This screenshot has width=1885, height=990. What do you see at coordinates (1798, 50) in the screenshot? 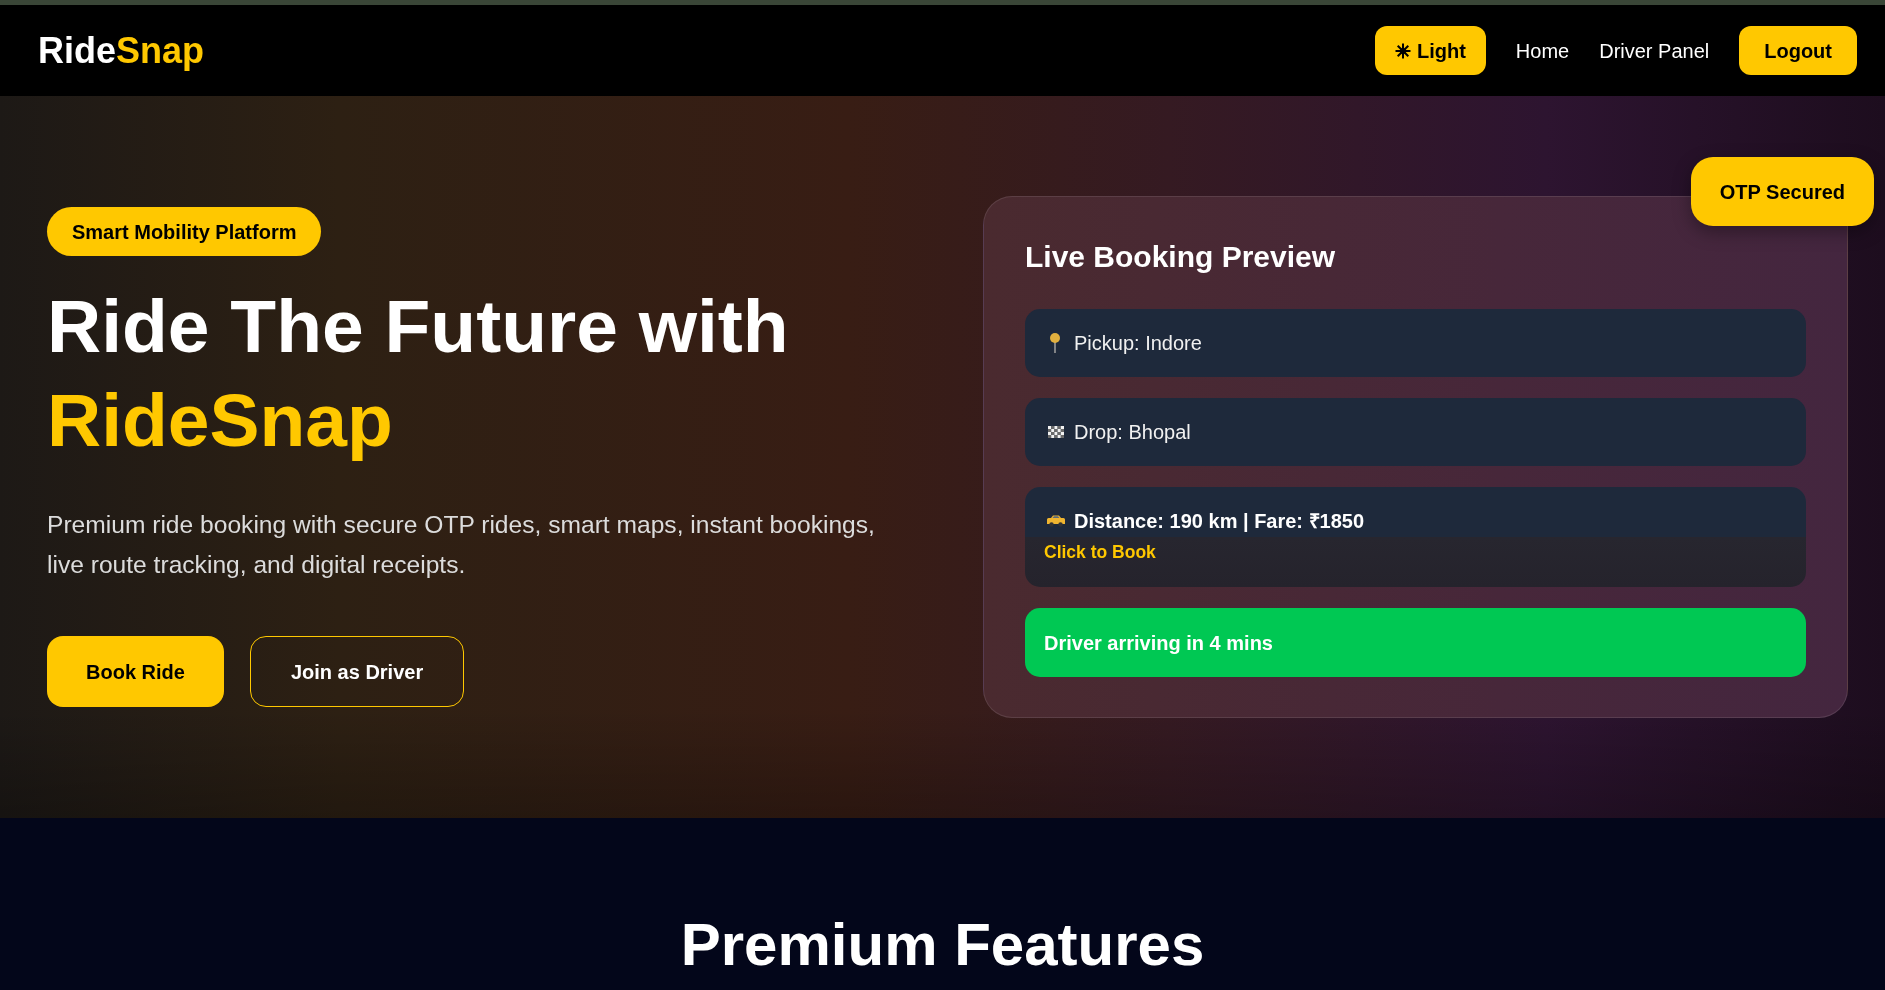
I see `logout-button: Logout` at bounding box center [1798, 50].